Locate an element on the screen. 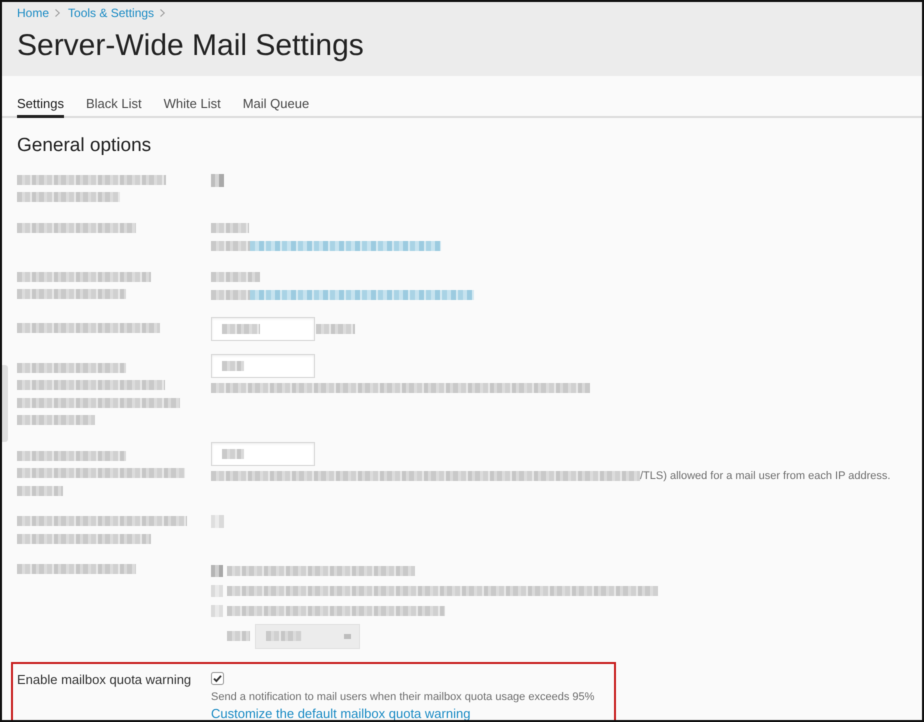 This screenshot has width=924, height=722. tab: Mail Queue is located at coordinates (276, 101).